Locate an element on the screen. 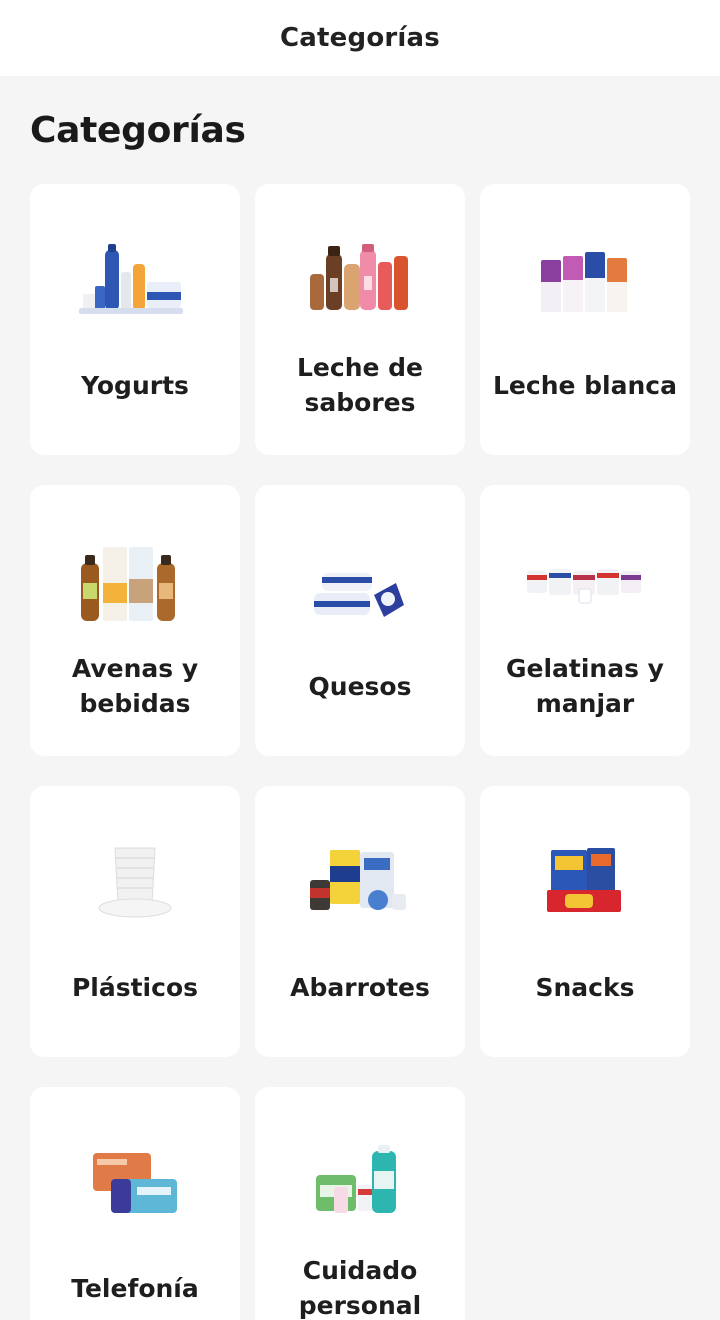  category-card-avenas-y-bebidas: Avenas y bebidas is located at coordinates (135, 620).